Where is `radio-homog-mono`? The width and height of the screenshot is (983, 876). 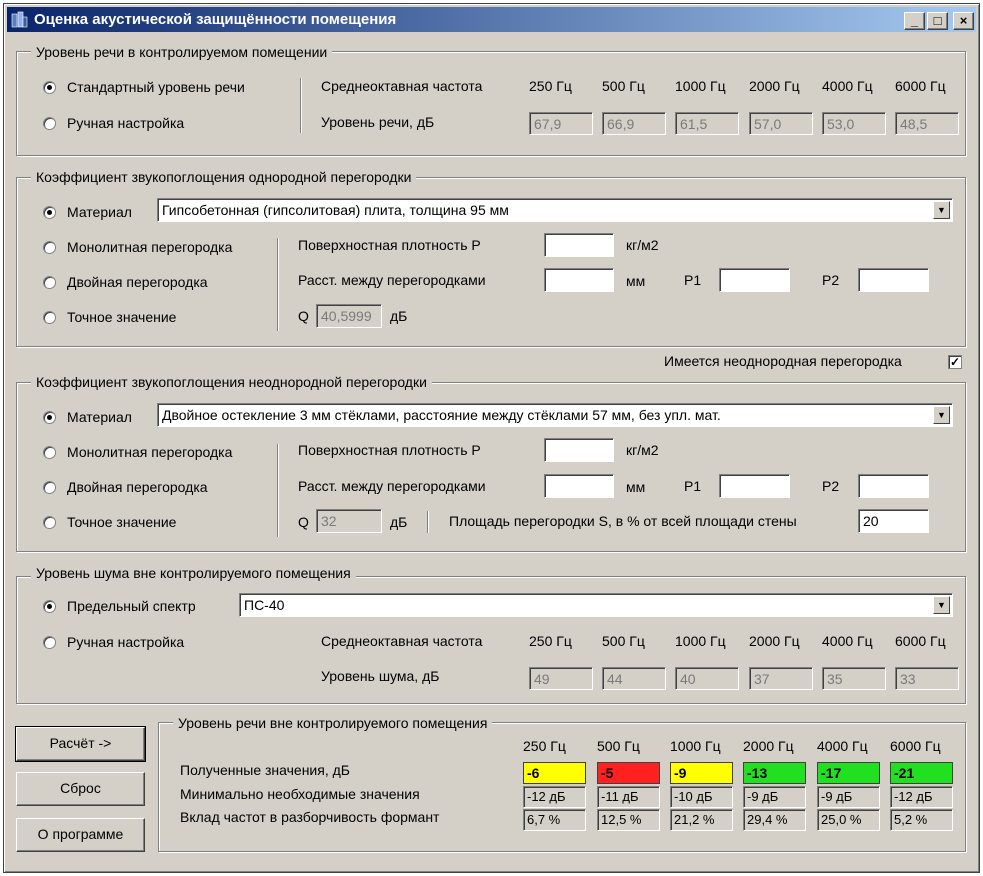
radio-homog-mono is located at coordinates (49, 247).